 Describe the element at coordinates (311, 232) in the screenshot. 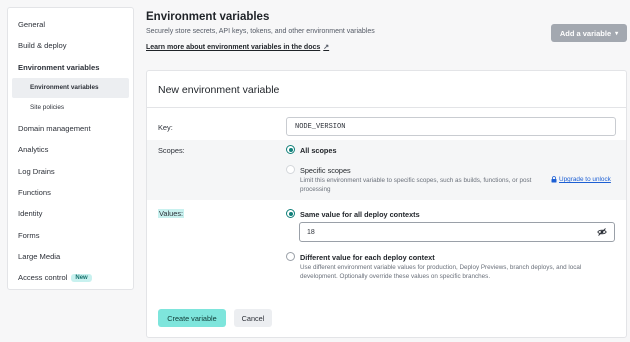

I see `value-input-text: 18` at that location.